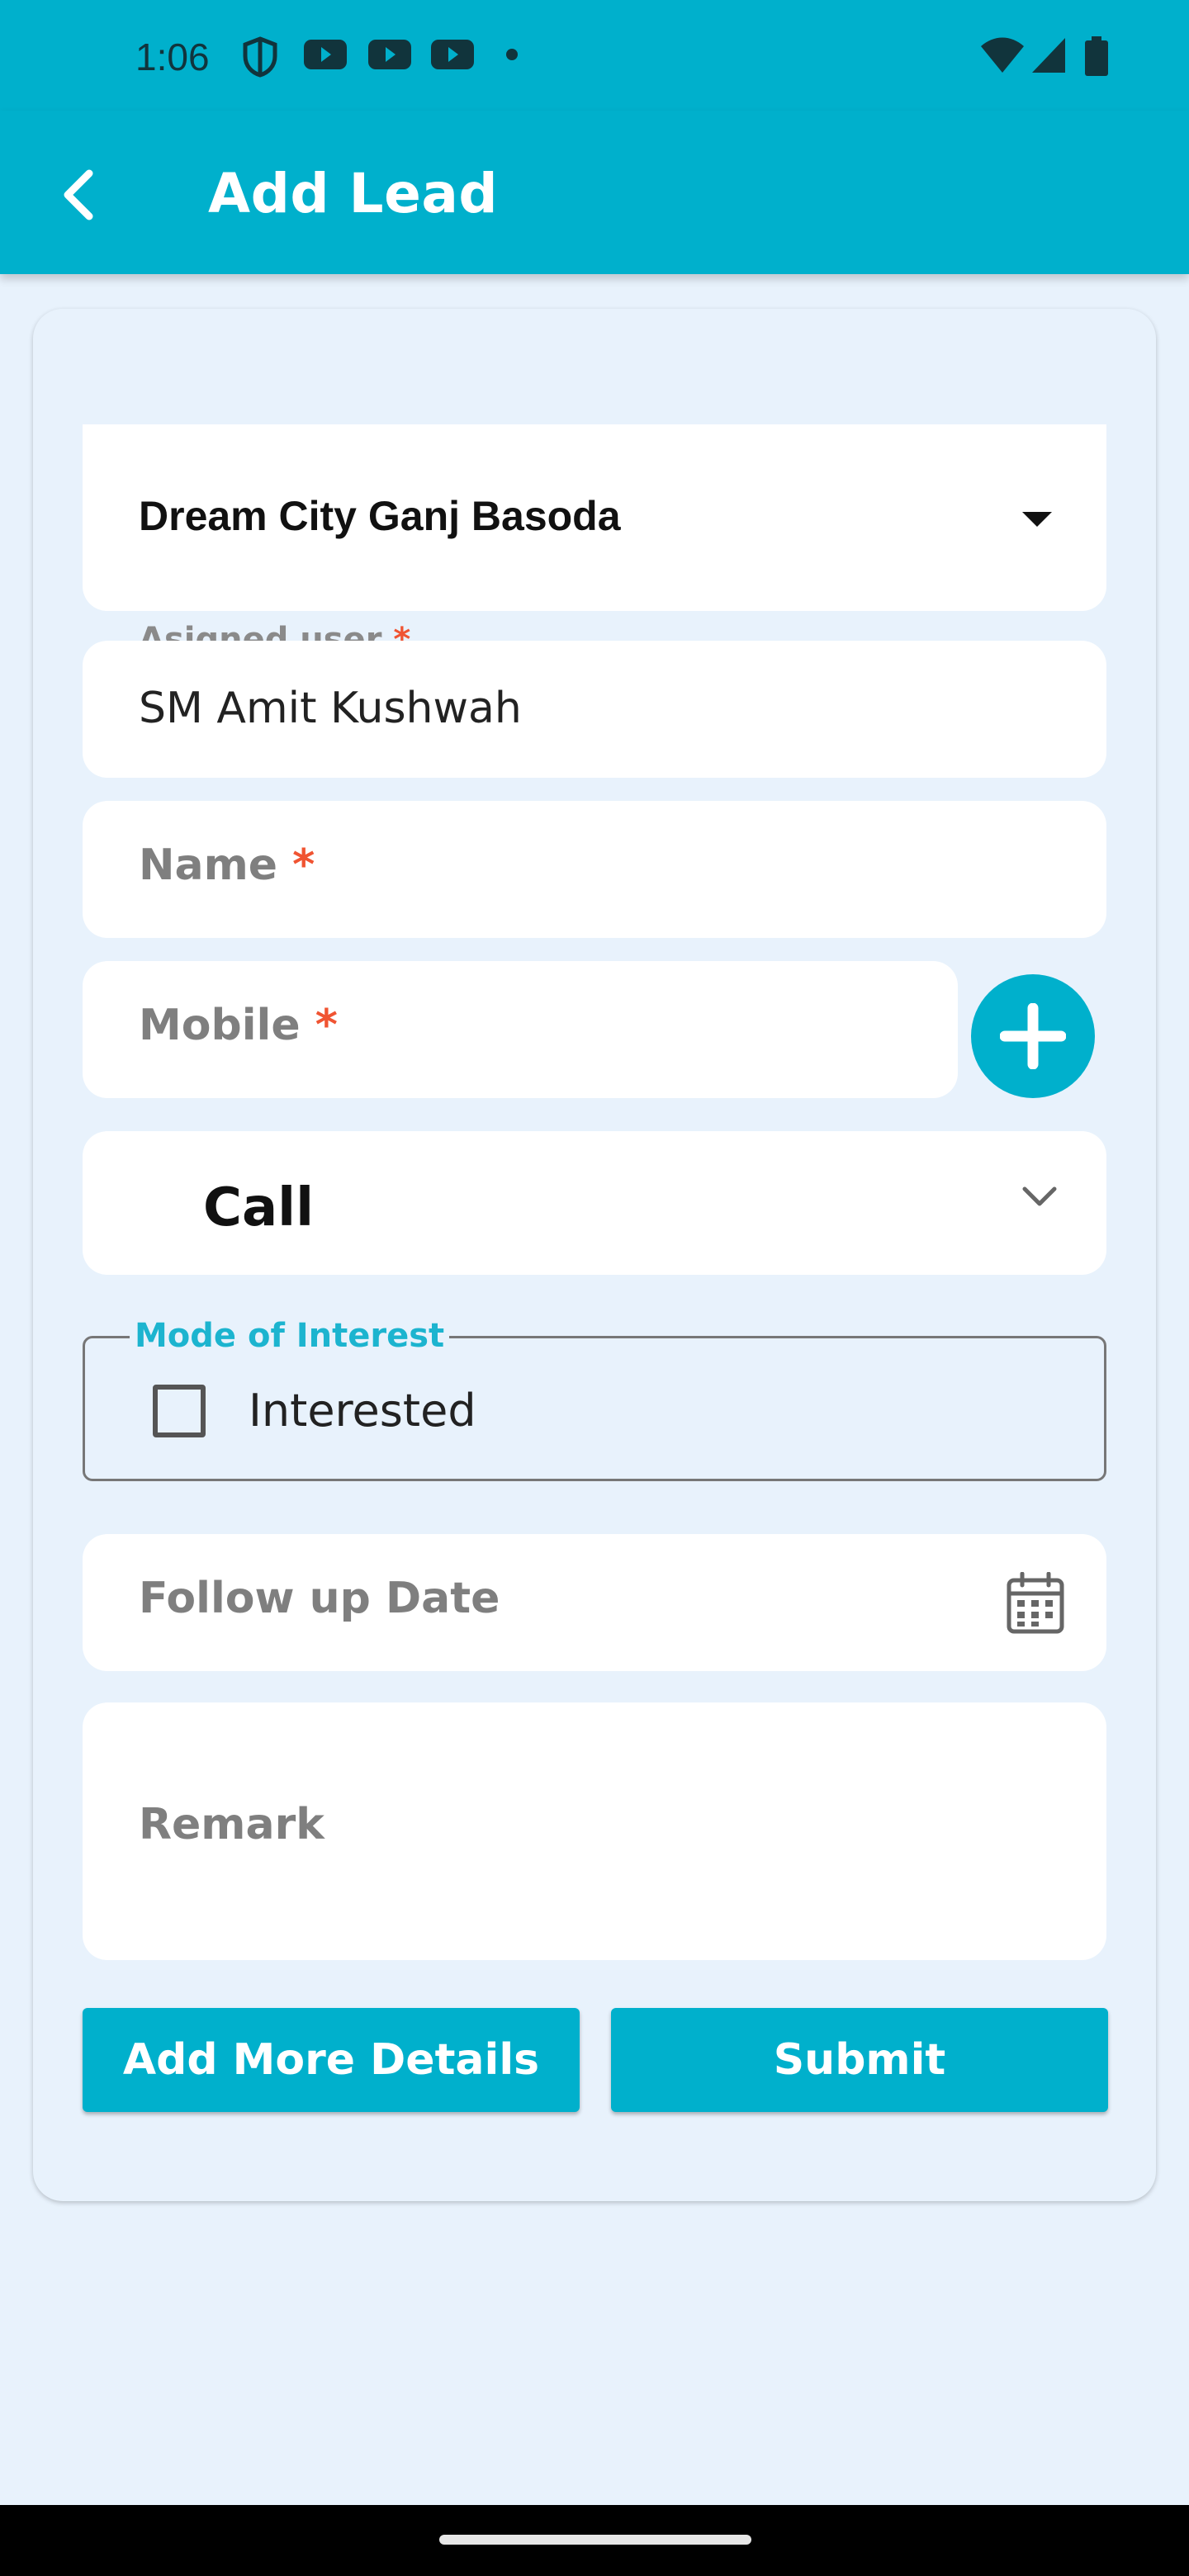 This screenshot has height=2576, width=1189. What do you see at coordinates (260, 57) in the screenshot?
I see `shield-icon` at bounding box center [260, 57].